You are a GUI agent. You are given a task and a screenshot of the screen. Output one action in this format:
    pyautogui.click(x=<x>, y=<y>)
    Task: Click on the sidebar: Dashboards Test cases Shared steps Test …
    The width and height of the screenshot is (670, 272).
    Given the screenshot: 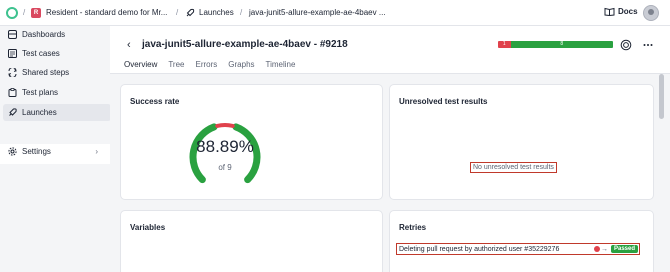 What is the action you would take?
    pyautogui.click(x=55, y=149)
    